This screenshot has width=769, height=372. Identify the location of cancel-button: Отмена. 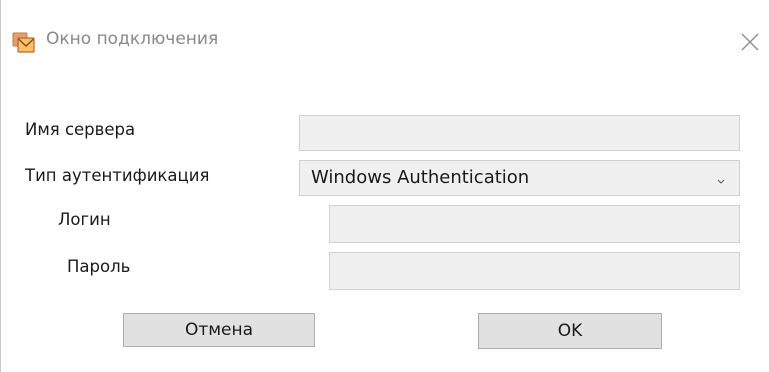
(219, 330).